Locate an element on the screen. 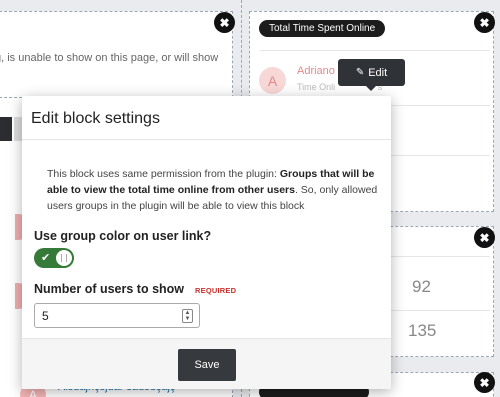  edit-button: ✎ Edit is located at coordinates (371, 75).